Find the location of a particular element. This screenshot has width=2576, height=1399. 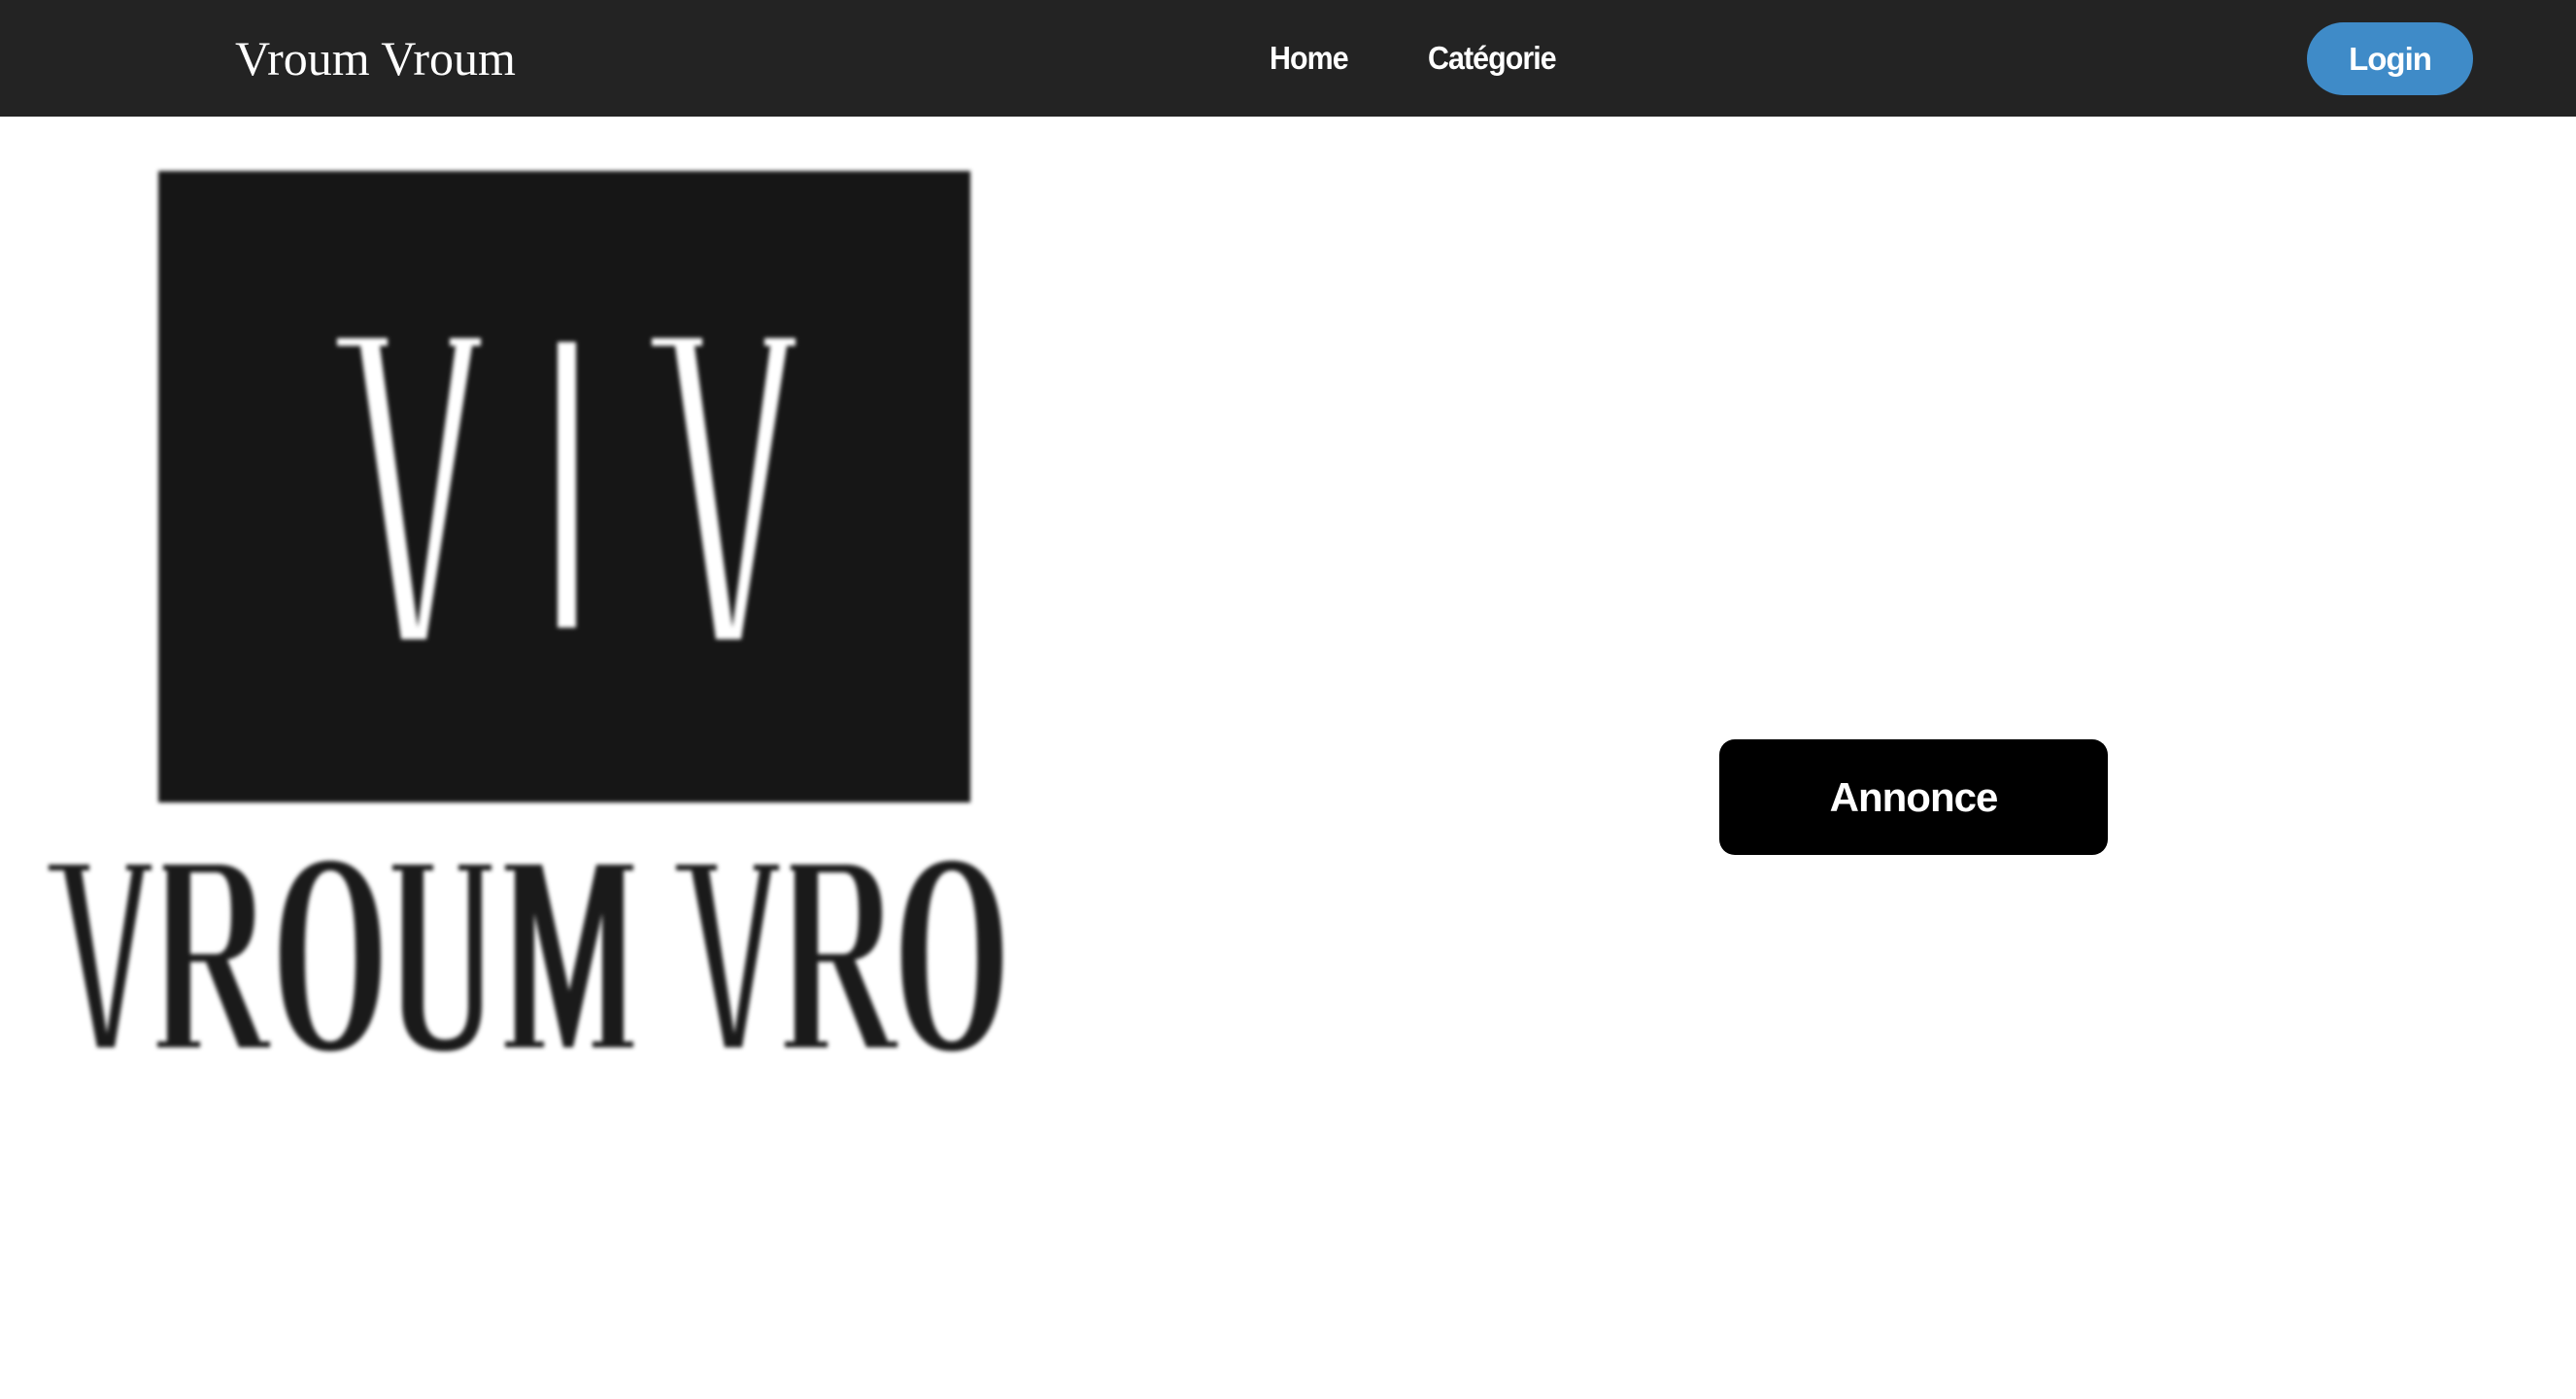

nav-link-categorie: Catégorie is located at coordinates (1492, 58).